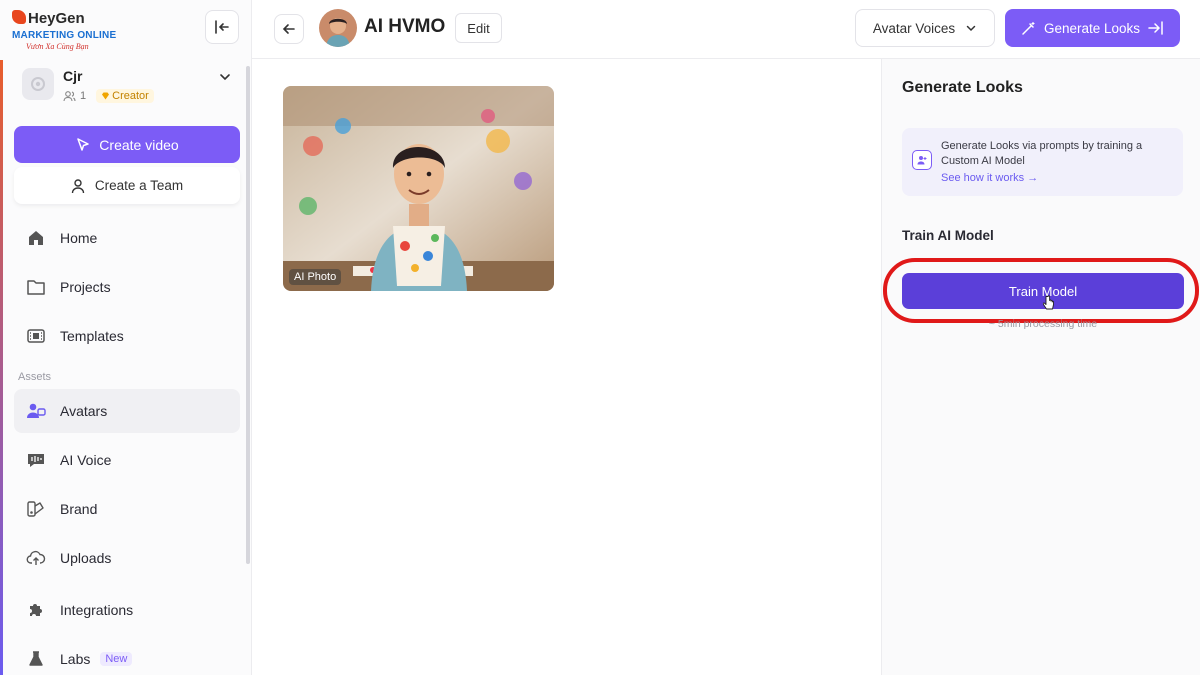  I want to click on avatar-photo-card: AI Photo, so click(418, 188).